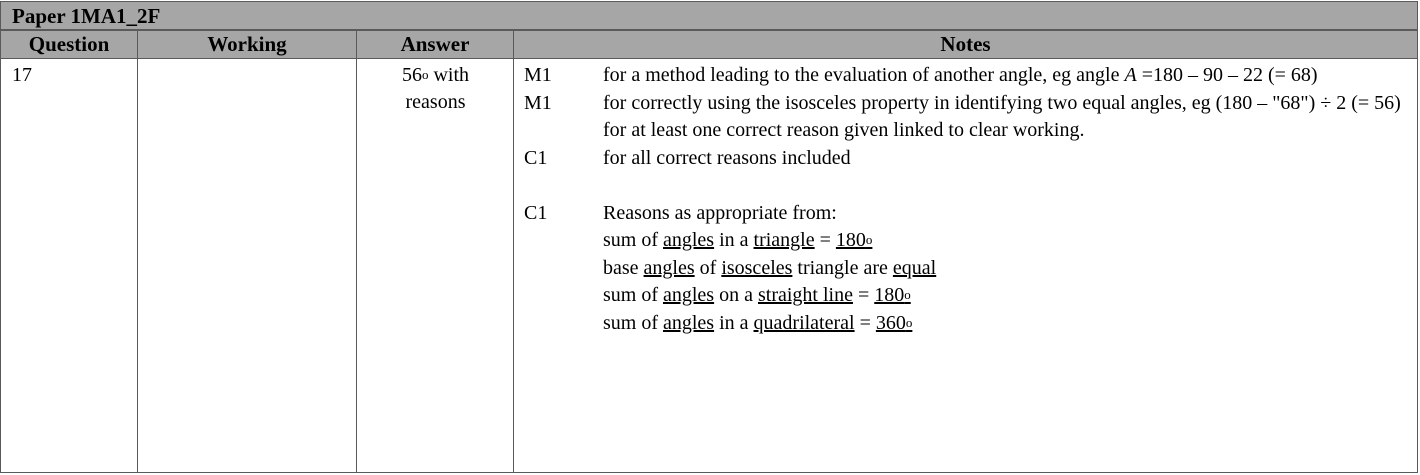 The width and height of the screenshot is (1420, 475). I want to click on answer-value: 56, so click(411, 75).